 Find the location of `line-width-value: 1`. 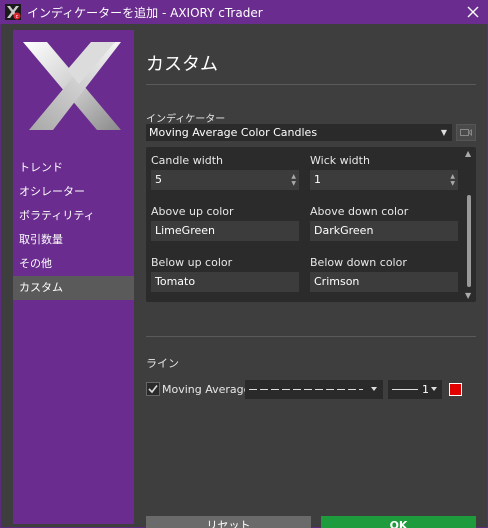

line-width-value: 1 is located at coordinates (425, 389).